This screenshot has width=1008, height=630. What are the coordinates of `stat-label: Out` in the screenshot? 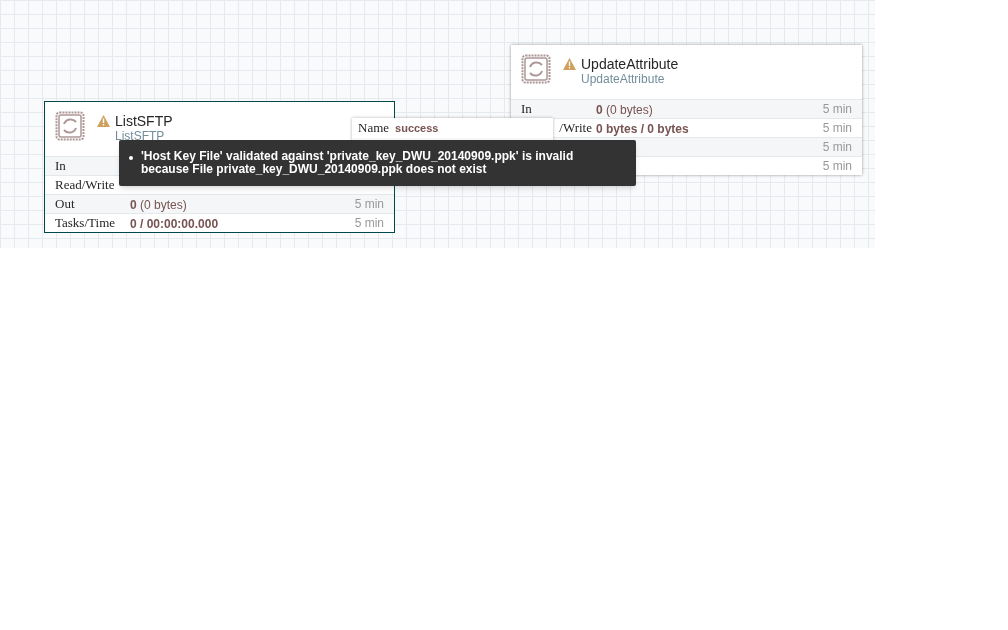 It's located at (65, 204).